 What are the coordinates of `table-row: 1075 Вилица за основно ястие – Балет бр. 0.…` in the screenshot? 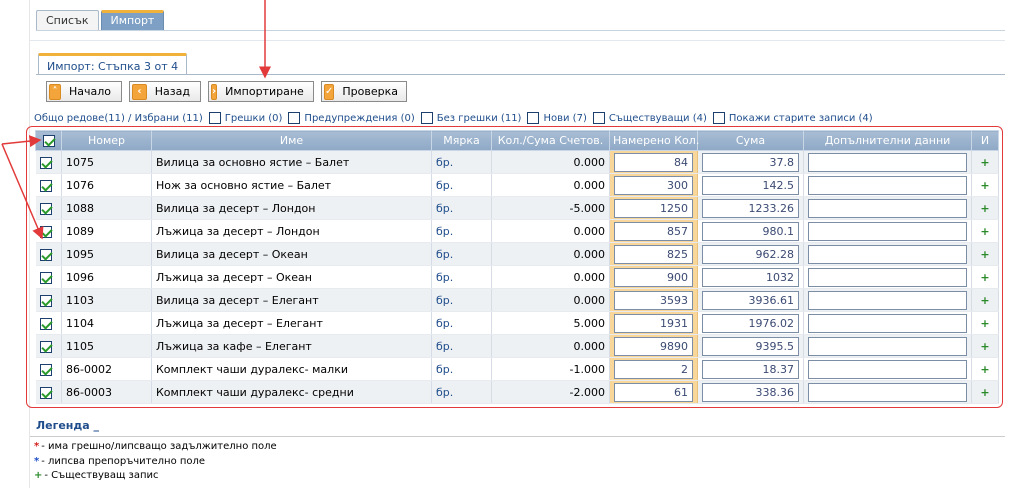 It's located at (517, 162).